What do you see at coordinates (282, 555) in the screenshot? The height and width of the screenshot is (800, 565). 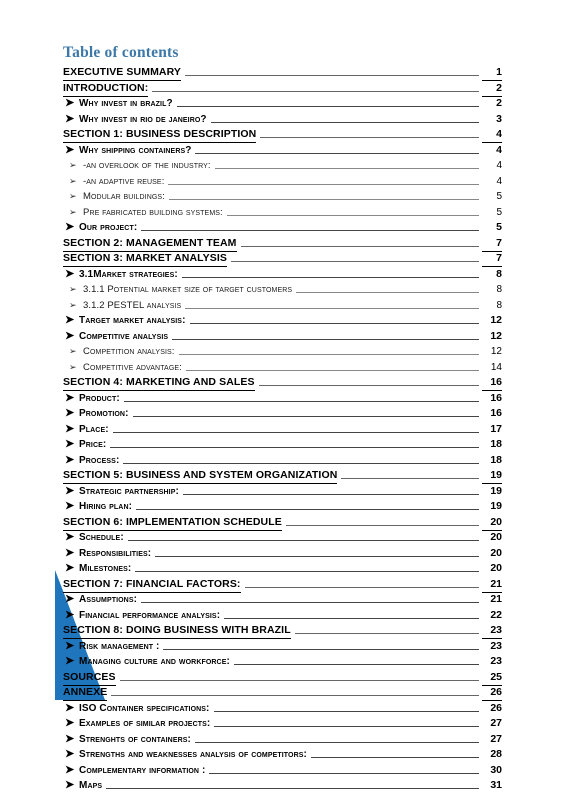 I see `toc-entry: ➤ Responsibilities: 20` at bounding box center [282, 555].